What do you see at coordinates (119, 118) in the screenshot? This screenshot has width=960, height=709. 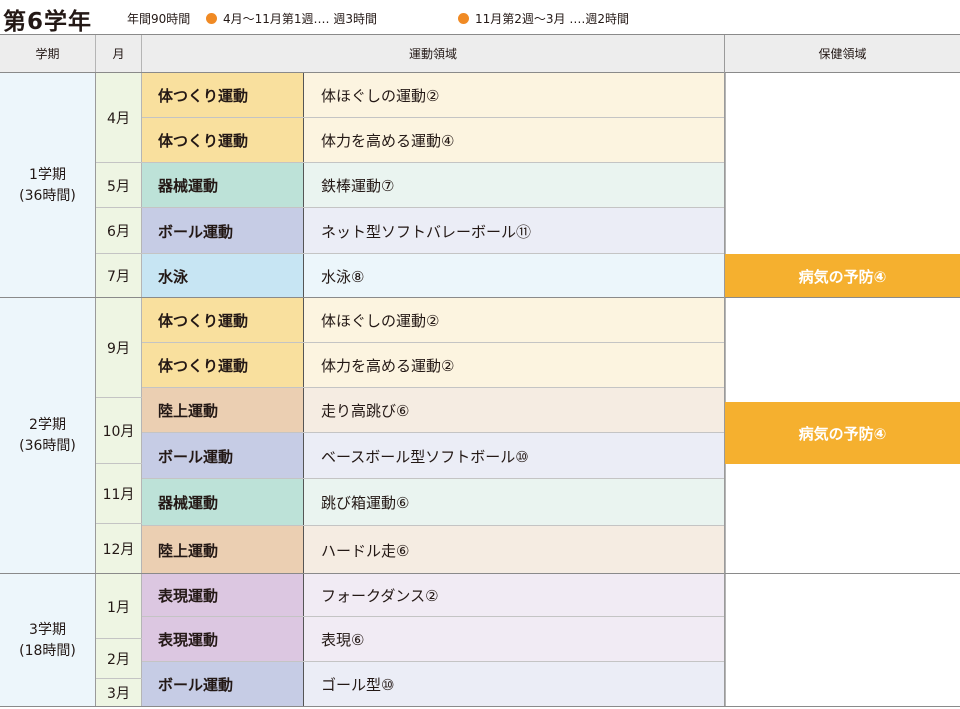 I see `month-cell: 4月` at bounding box center [119, 118].